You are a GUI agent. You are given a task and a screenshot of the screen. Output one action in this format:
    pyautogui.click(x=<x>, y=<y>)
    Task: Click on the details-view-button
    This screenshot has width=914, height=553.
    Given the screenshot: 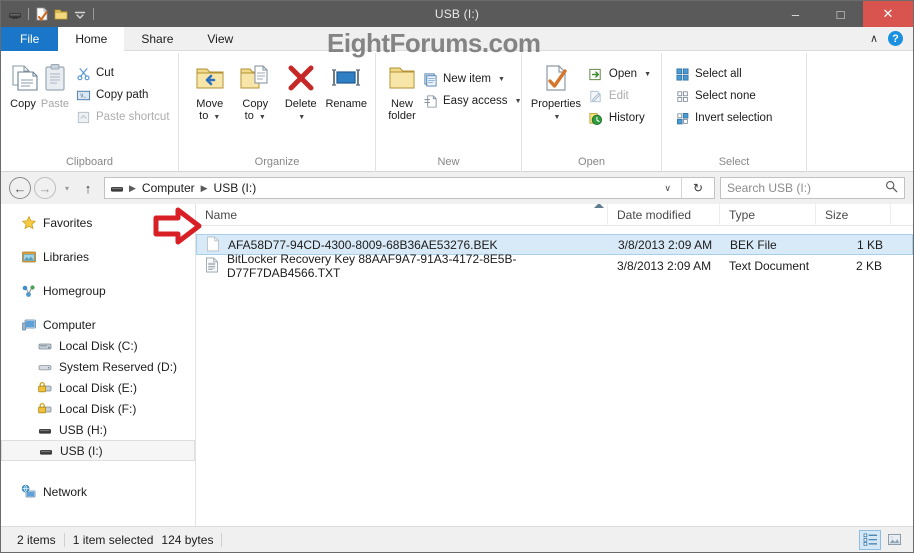 What is the action you would take?
    pyautogui.click(x=870, y=539)
    